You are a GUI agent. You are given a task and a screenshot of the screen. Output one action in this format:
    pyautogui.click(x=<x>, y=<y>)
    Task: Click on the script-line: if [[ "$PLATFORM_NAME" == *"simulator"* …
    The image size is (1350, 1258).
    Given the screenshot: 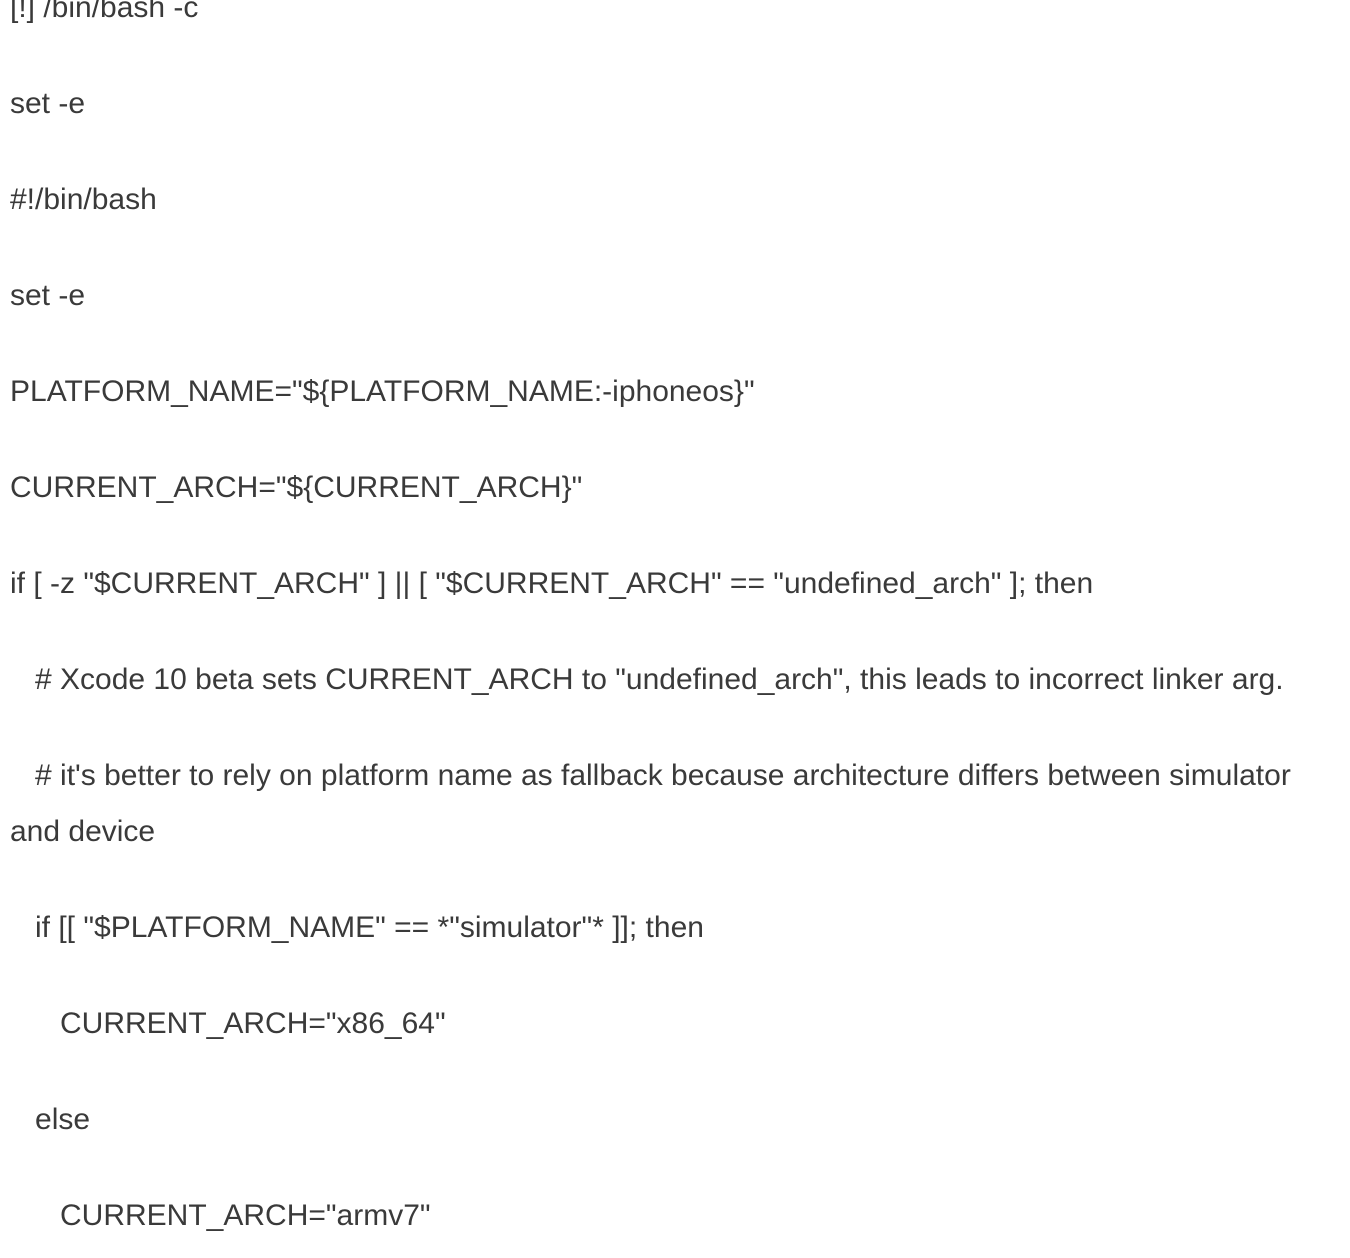 What is the action you would take?
    pyautogui.click(x=357, y=927)
    